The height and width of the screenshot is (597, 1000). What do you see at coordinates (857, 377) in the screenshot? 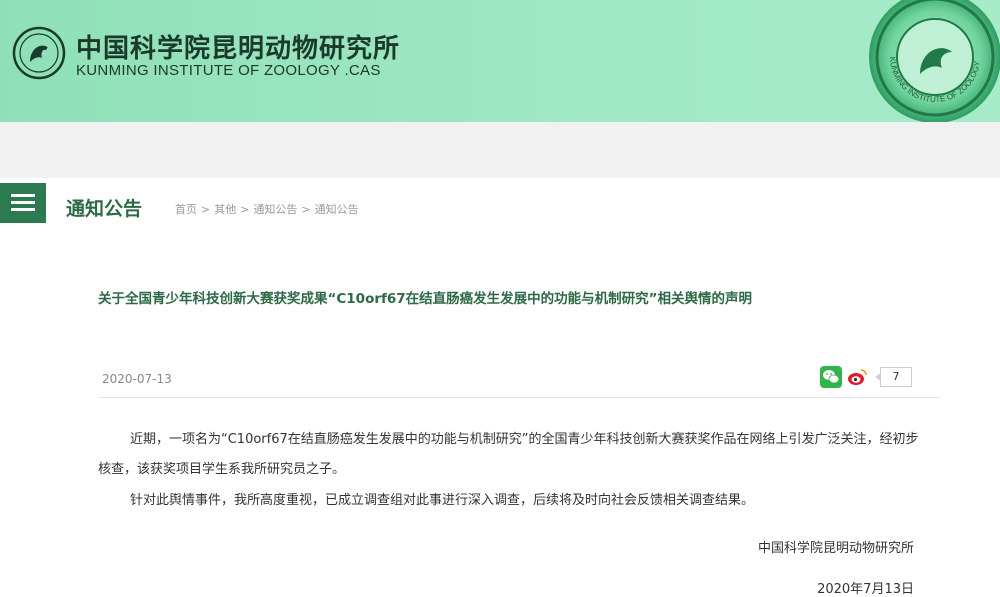
I see `weibo-icon` at bounding box center [857, 377].